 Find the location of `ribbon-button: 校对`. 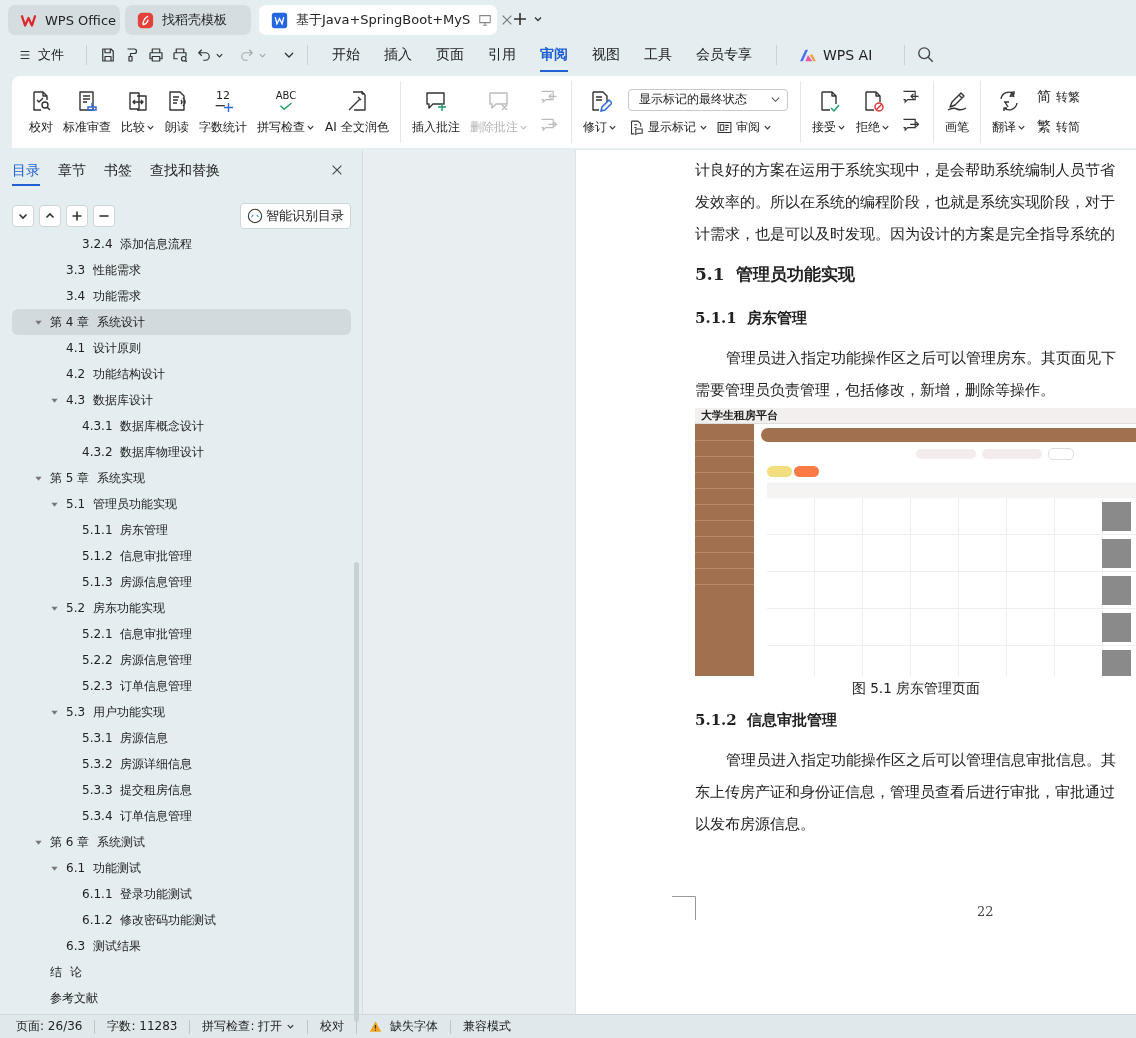

ribbon-button: 校对 is located at coordinates (41, 112).